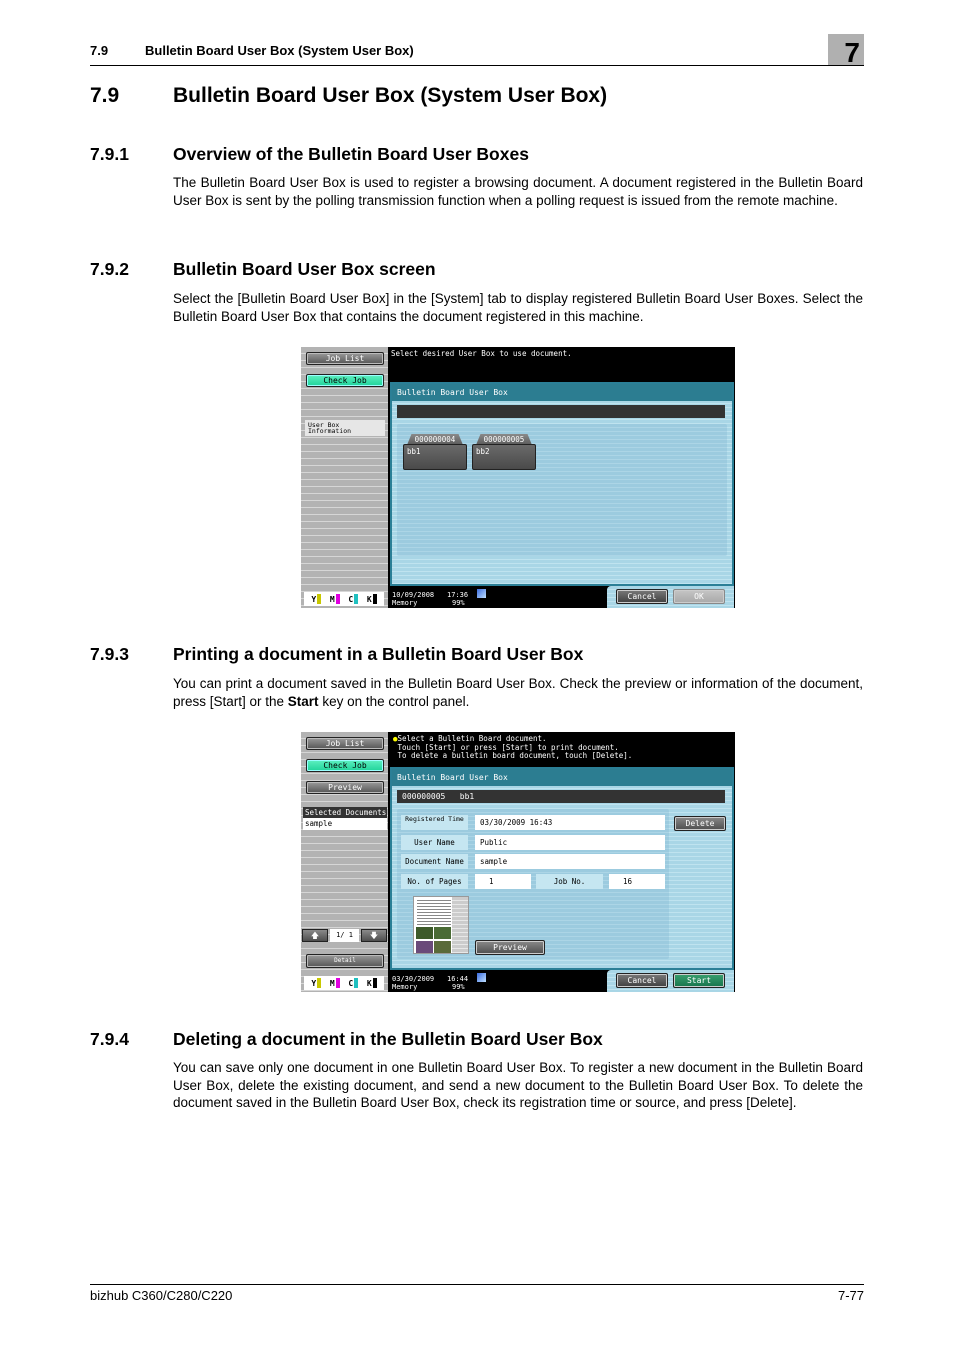  Describe the element at coordinates (345, 824) in the screenshot. I see `selected-document-item: sample` at that location.